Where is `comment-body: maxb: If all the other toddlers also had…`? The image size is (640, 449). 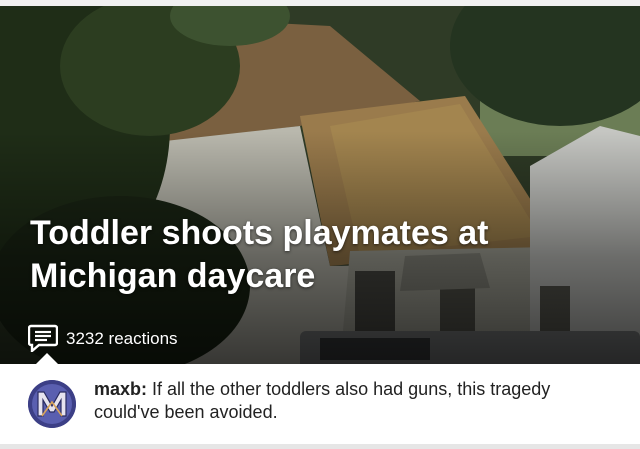
comment-body: maxb: If all the other toddlers also had… is located at coordinates (354, 401).